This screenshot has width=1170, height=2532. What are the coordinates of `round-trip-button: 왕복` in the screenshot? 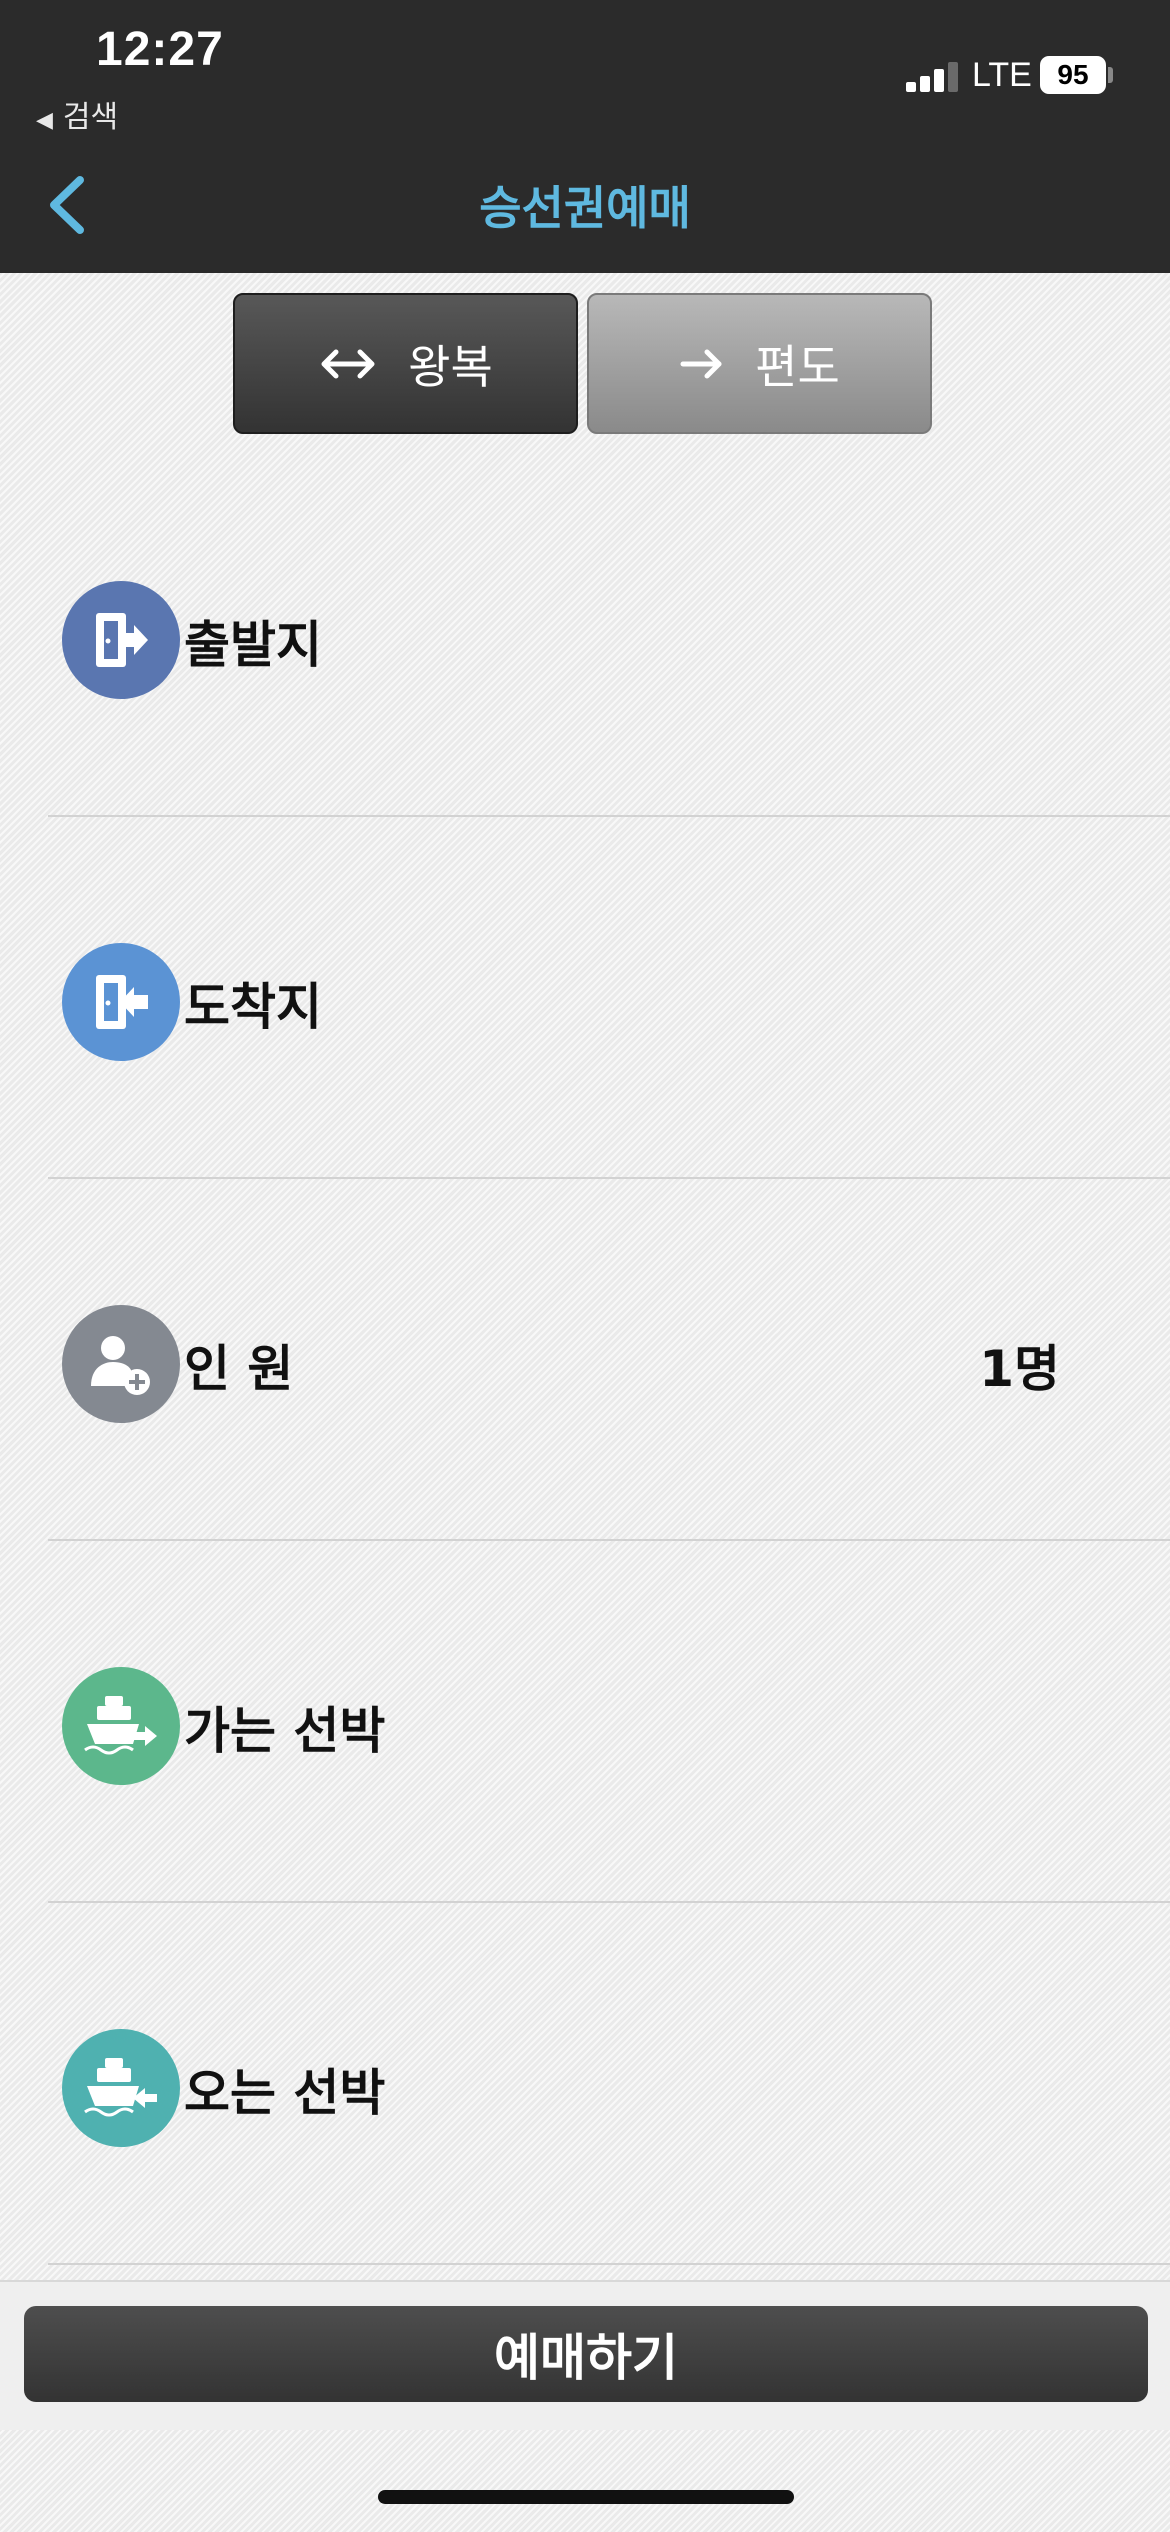 It's located at (405, 363).